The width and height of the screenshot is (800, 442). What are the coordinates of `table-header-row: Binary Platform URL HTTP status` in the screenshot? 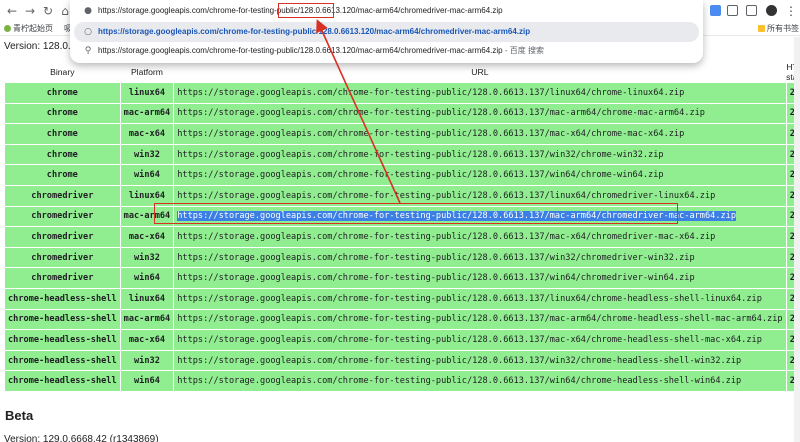 It's located at (402, 72).